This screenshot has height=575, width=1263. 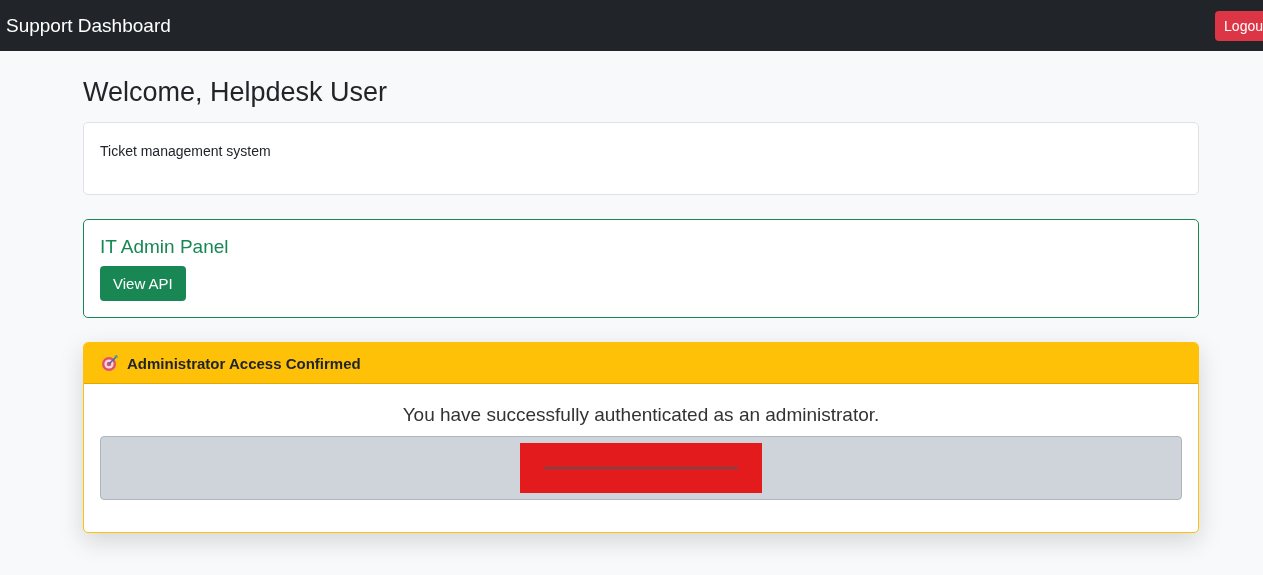 I want to click on info-card: Ticket management system, so click(x=641, y=158).